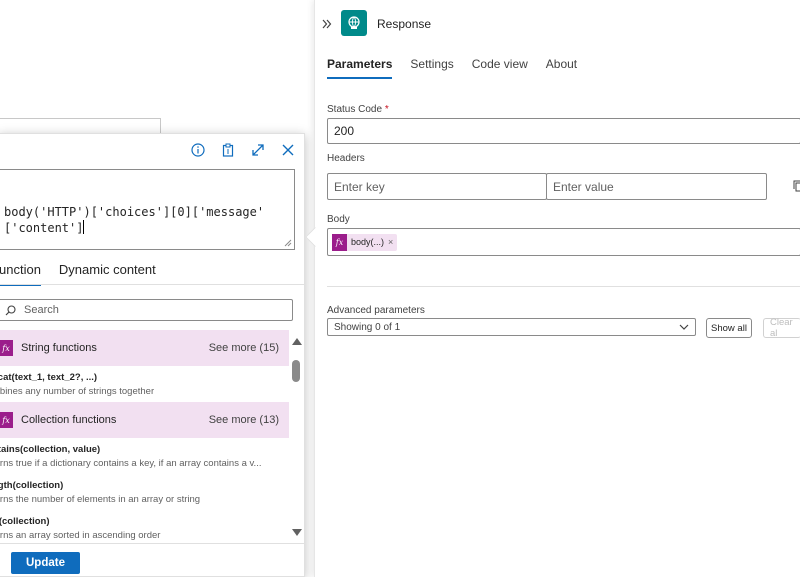  I want to click on status-code-label-text: Status Code, so click(355, 109).